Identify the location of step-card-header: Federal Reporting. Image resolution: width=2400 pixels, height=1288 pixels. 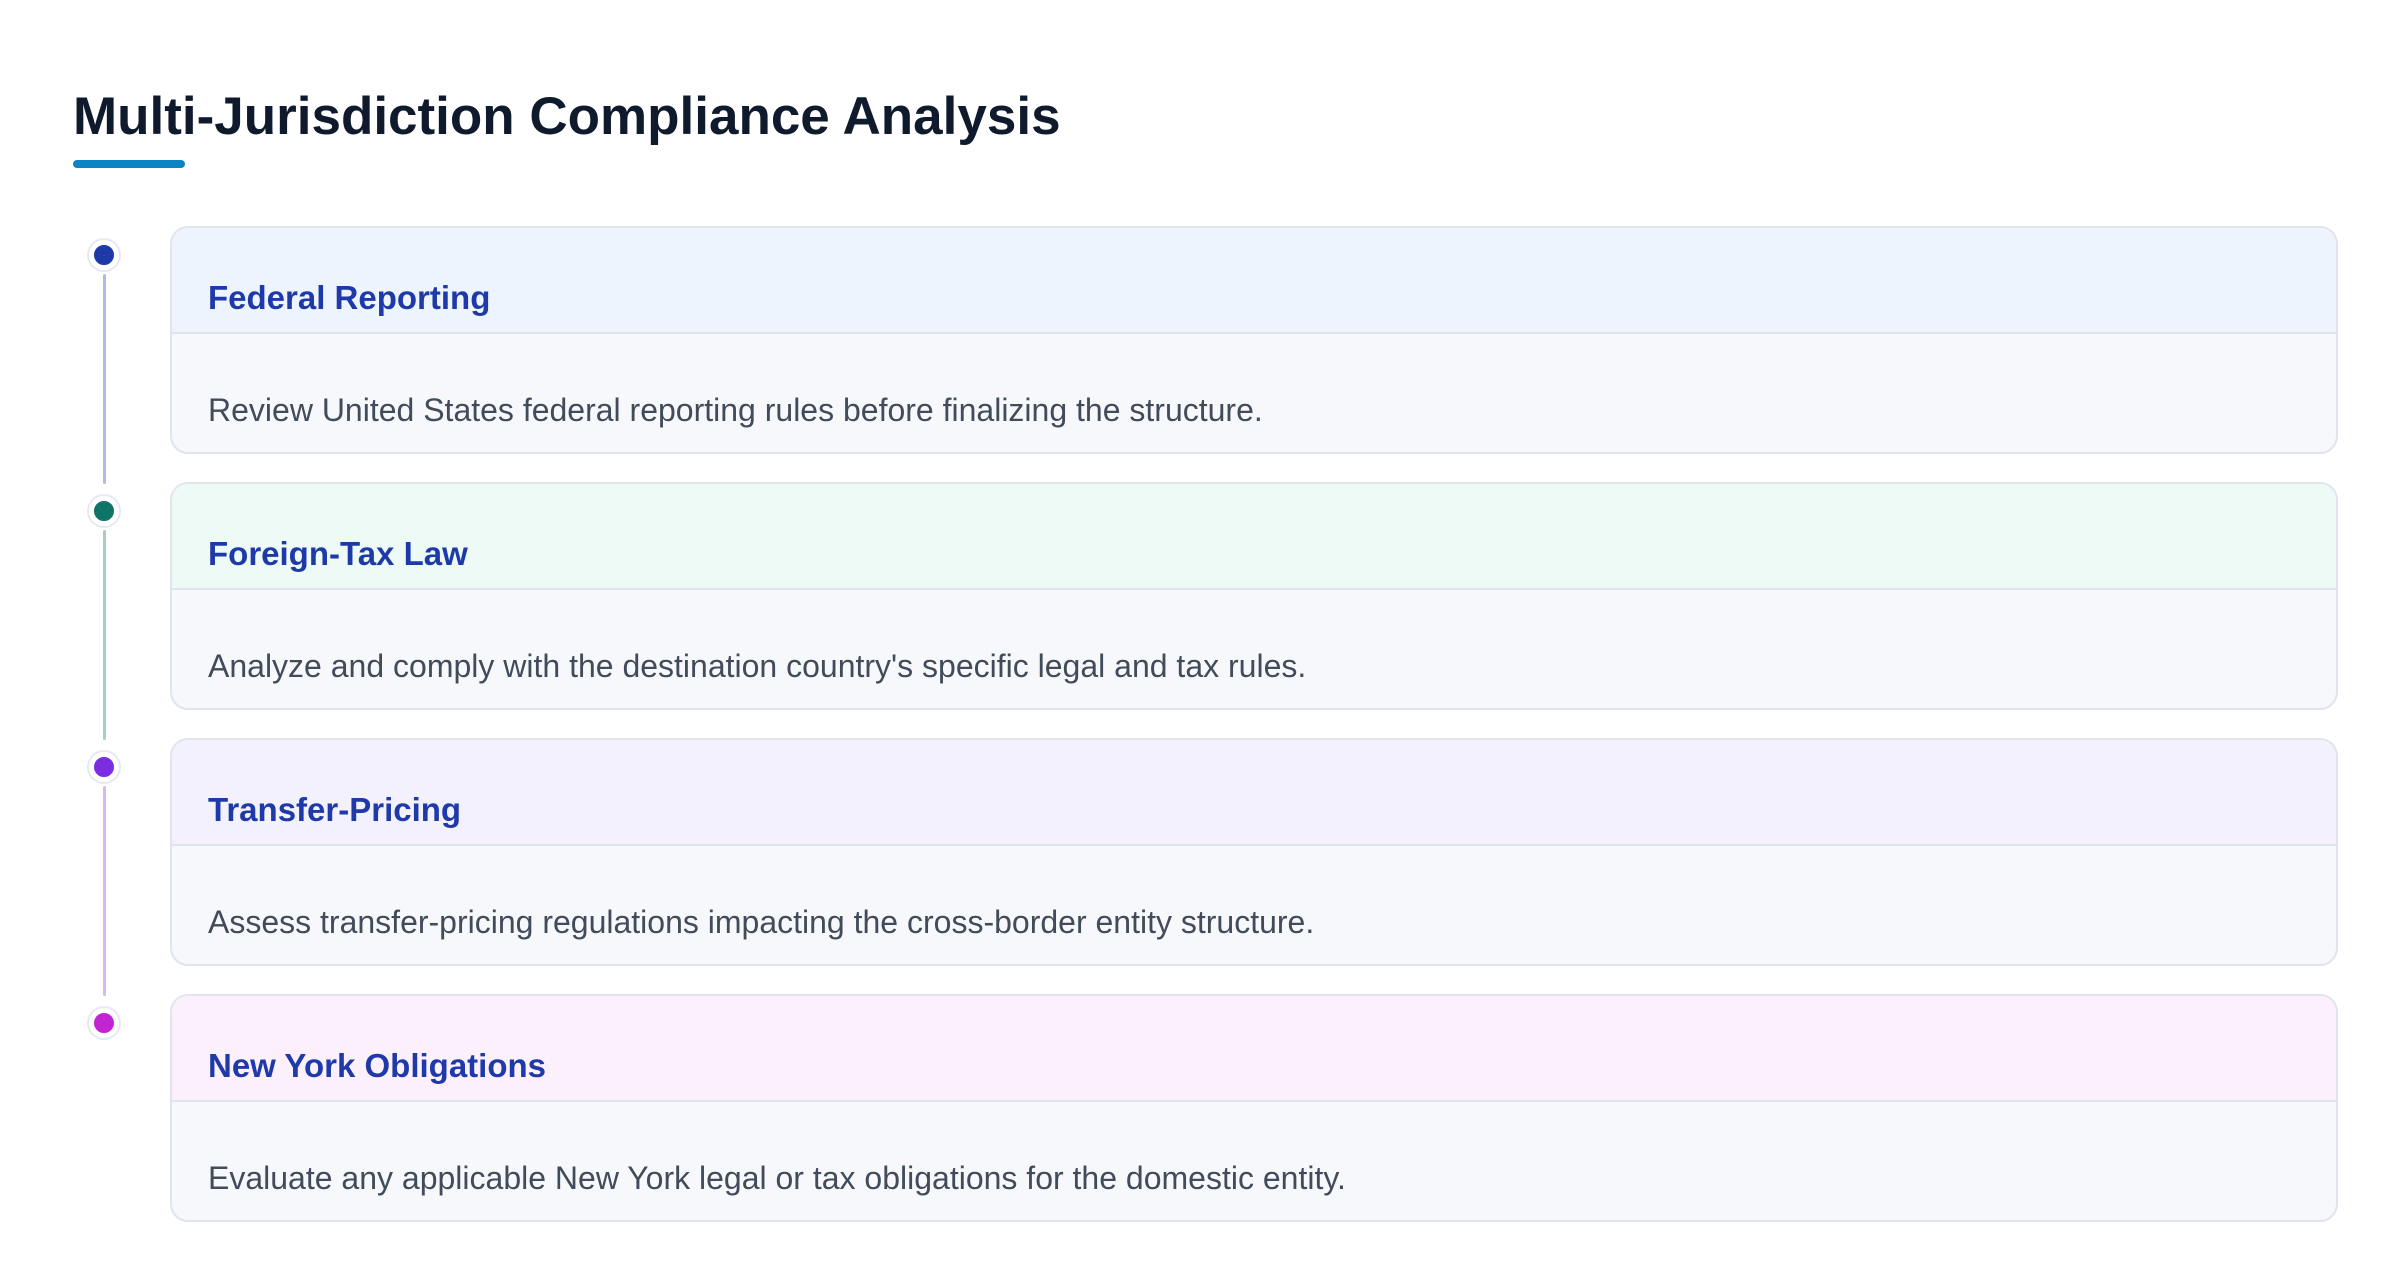
(1254, 281).